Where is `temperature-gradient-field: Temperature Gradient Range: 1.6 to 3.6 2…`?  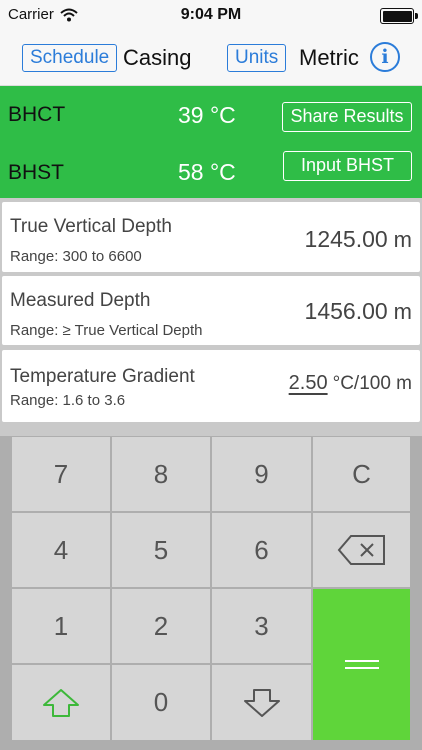
temperature-gradient-field: Temperature Gradient Range: 1.6 to 3.6 2… is located at coordinates (211, 386).